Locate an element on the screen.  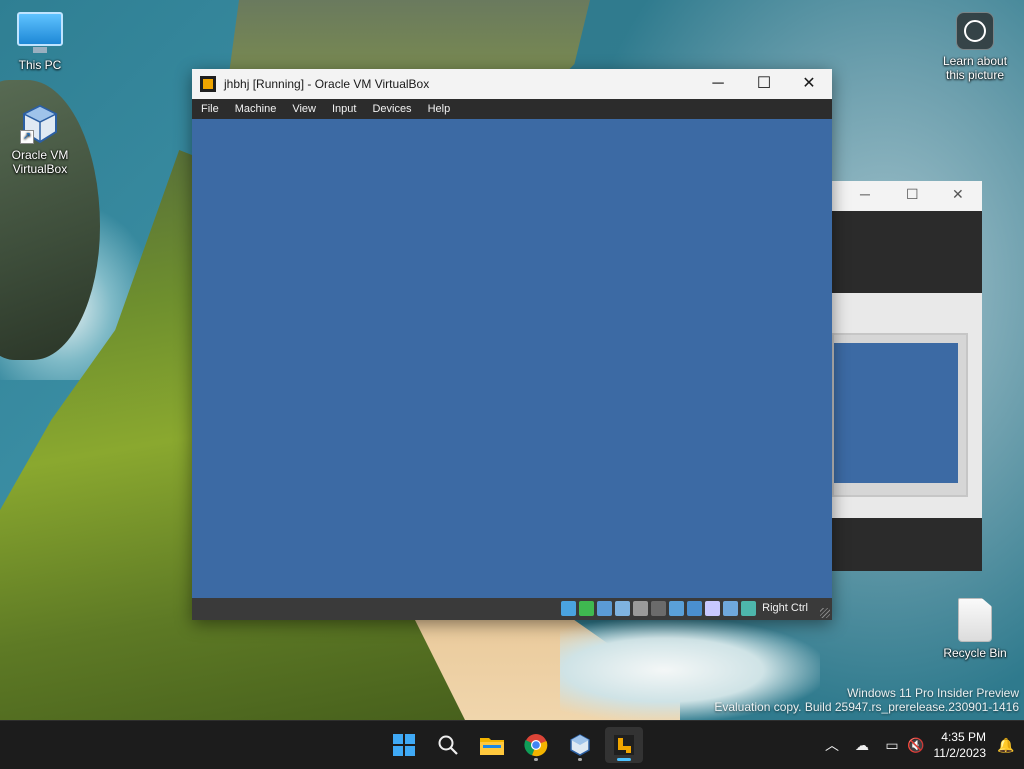
guest-additions-icon is located at coordinates (712, 608).